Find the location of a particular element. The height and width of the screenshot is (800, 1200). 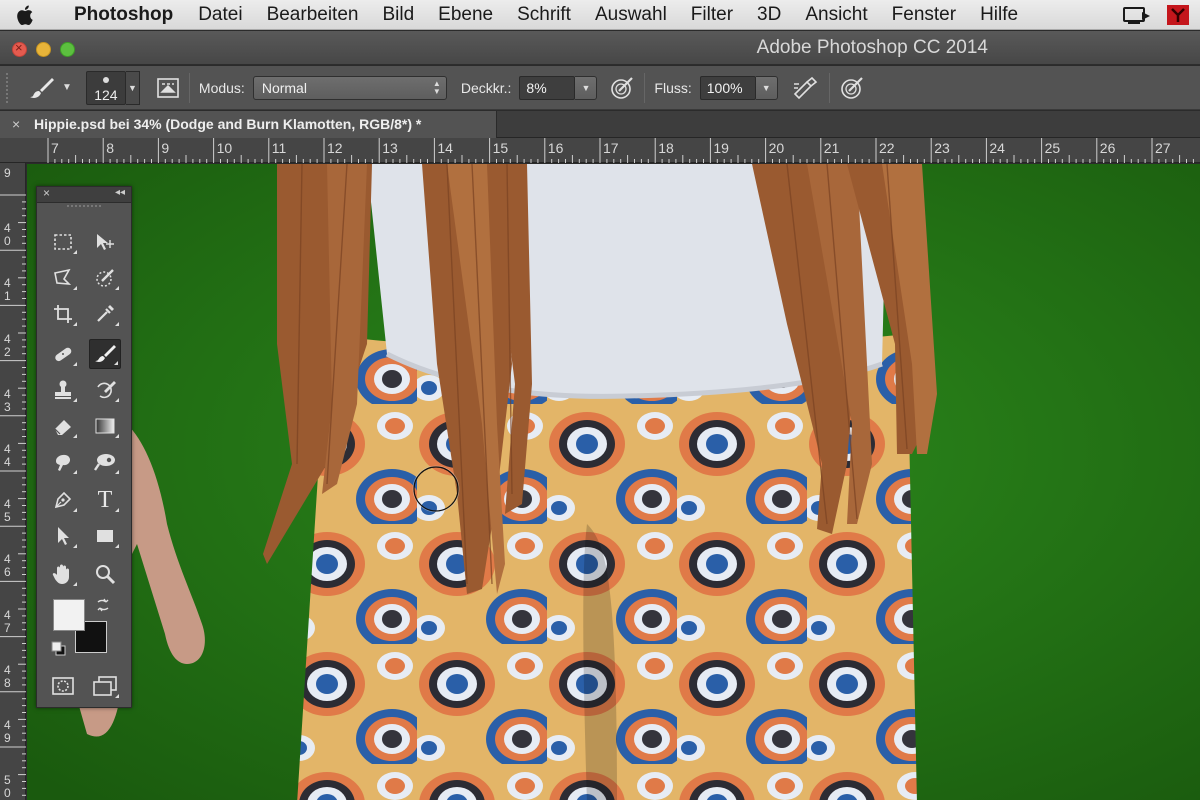

gradient-tool is located at coordinates (105, 426).